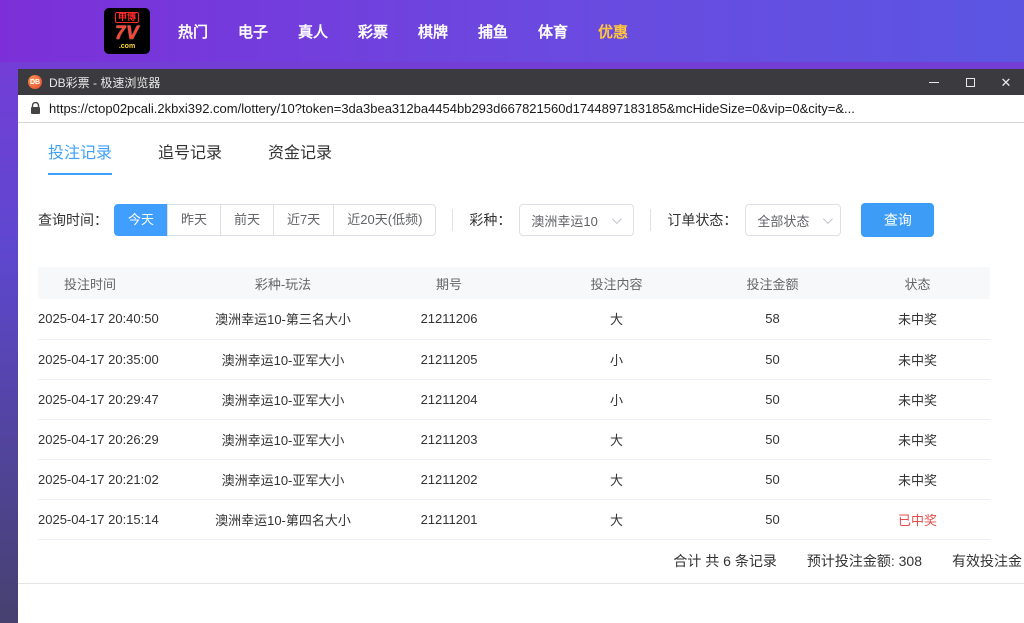  I want to click on nav-item-slots: 电子, so click(253, 31).